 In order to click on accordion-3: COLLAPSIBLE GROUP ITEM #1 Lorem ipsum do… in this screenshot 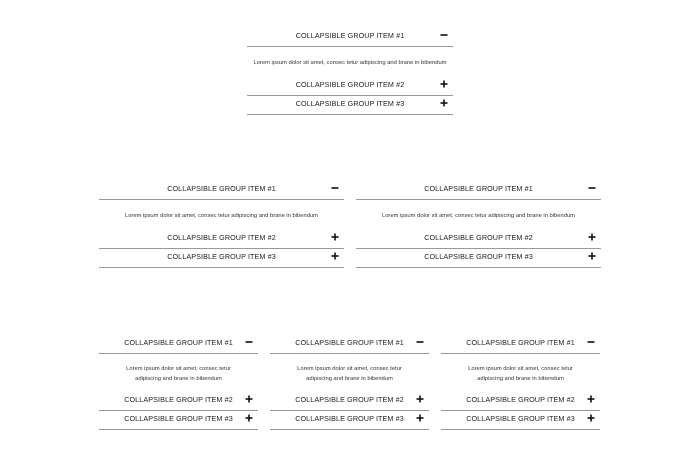, I will do `click(478, 224)`.